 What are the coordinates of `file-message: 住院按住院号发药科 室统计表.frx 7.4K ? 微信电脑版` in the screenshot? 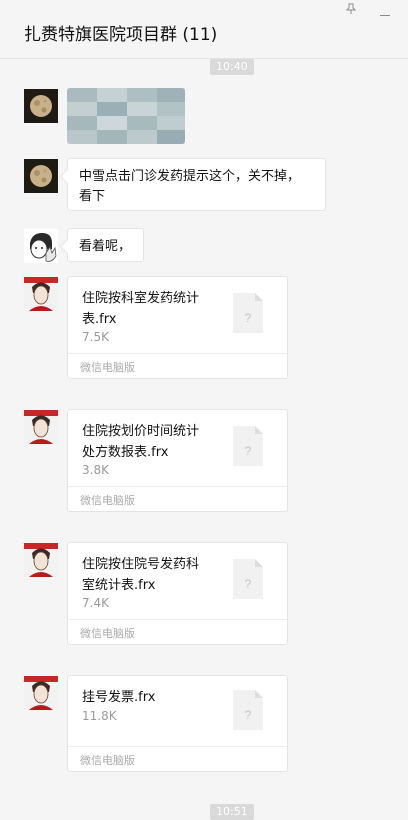 It's located at (177, 593).